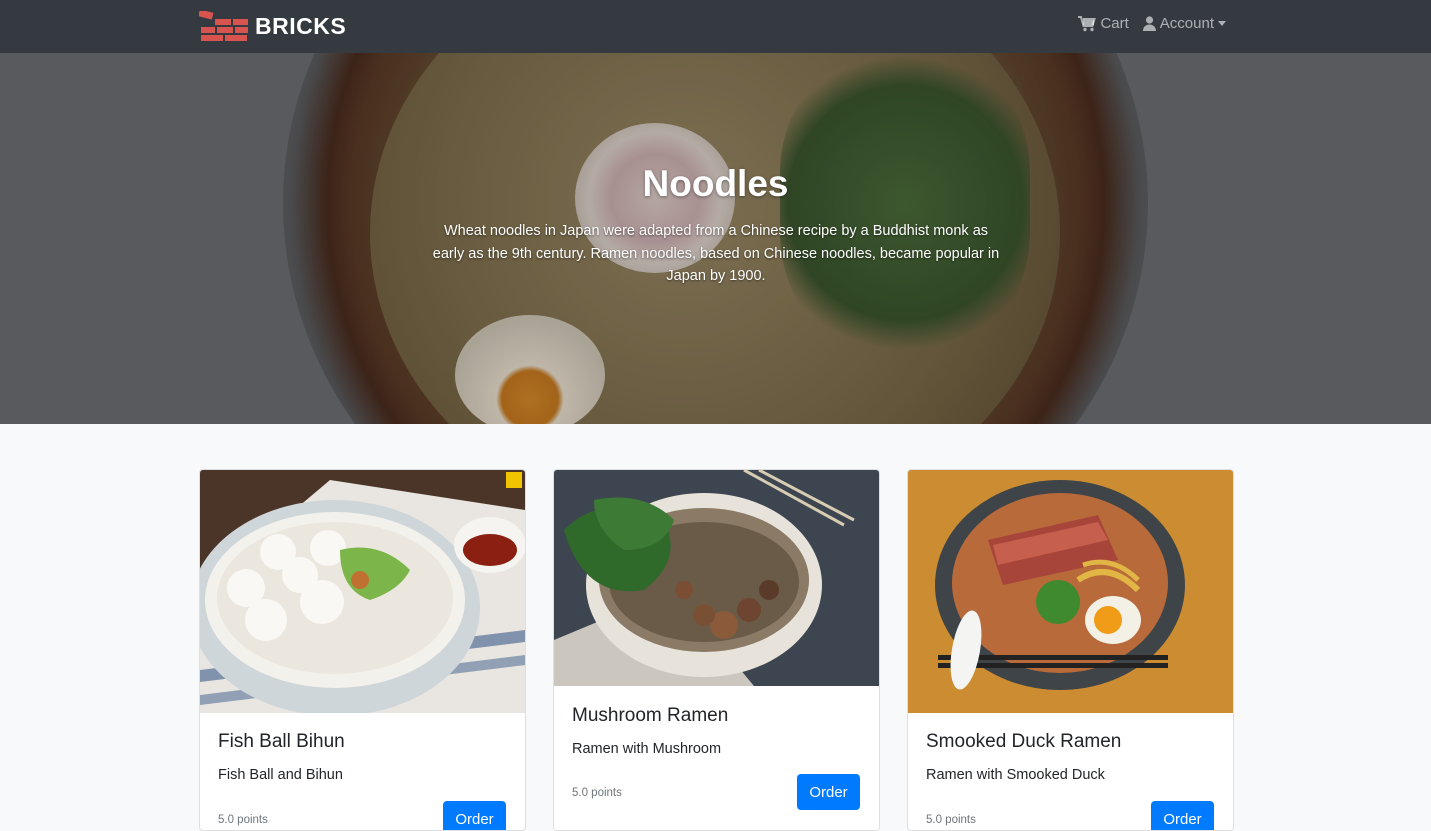 The image size is (1431, 831). I want to click on nav-right: Cart Account, so click(1152, 23).